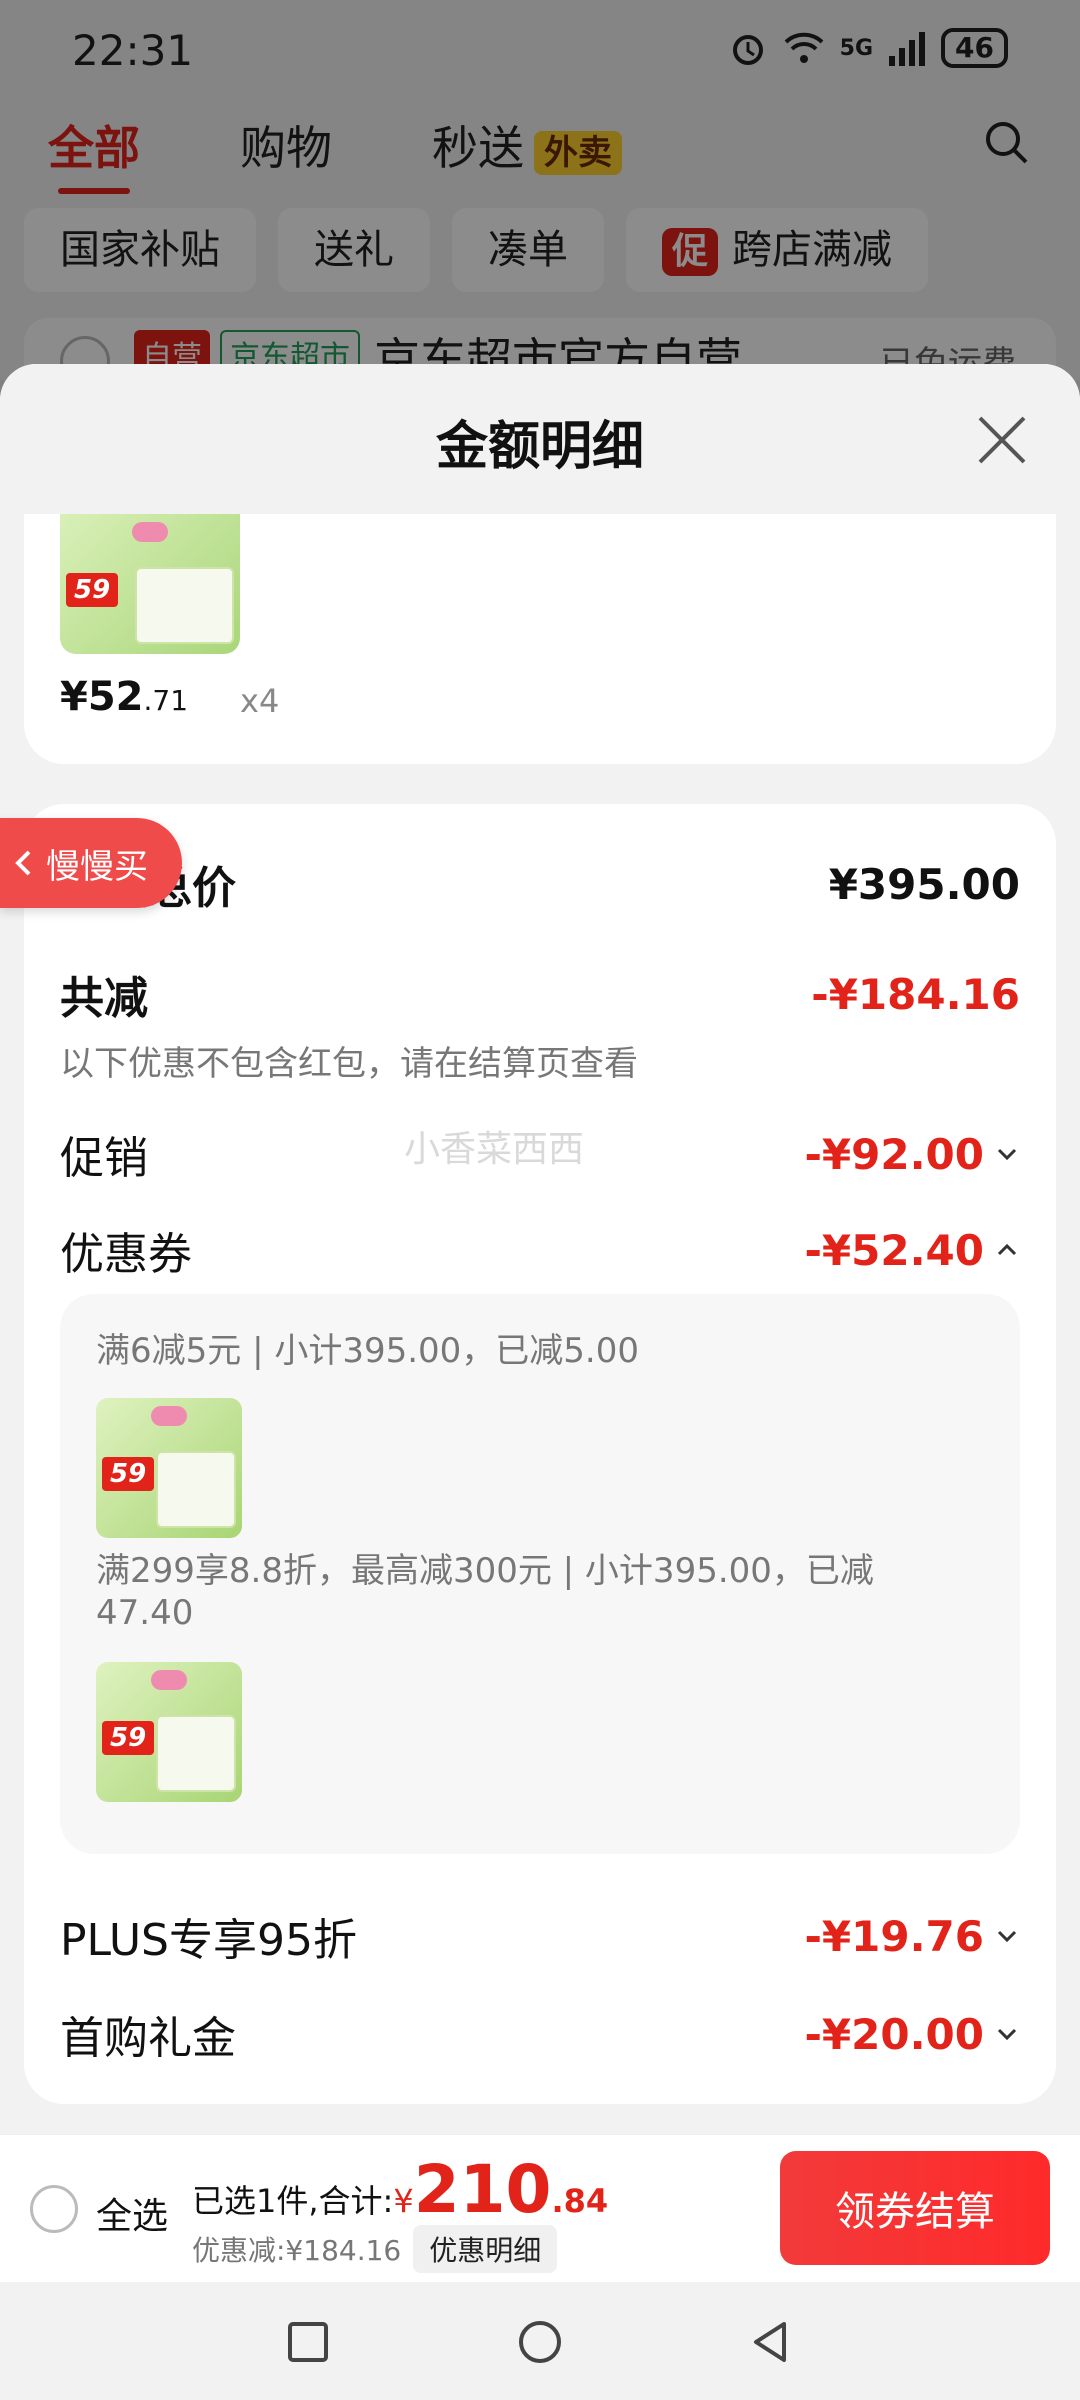  Describe the element at coordinates (128, 1737) in the screenshot. I see `coupon-thumb-tag-2: 59` at that location.